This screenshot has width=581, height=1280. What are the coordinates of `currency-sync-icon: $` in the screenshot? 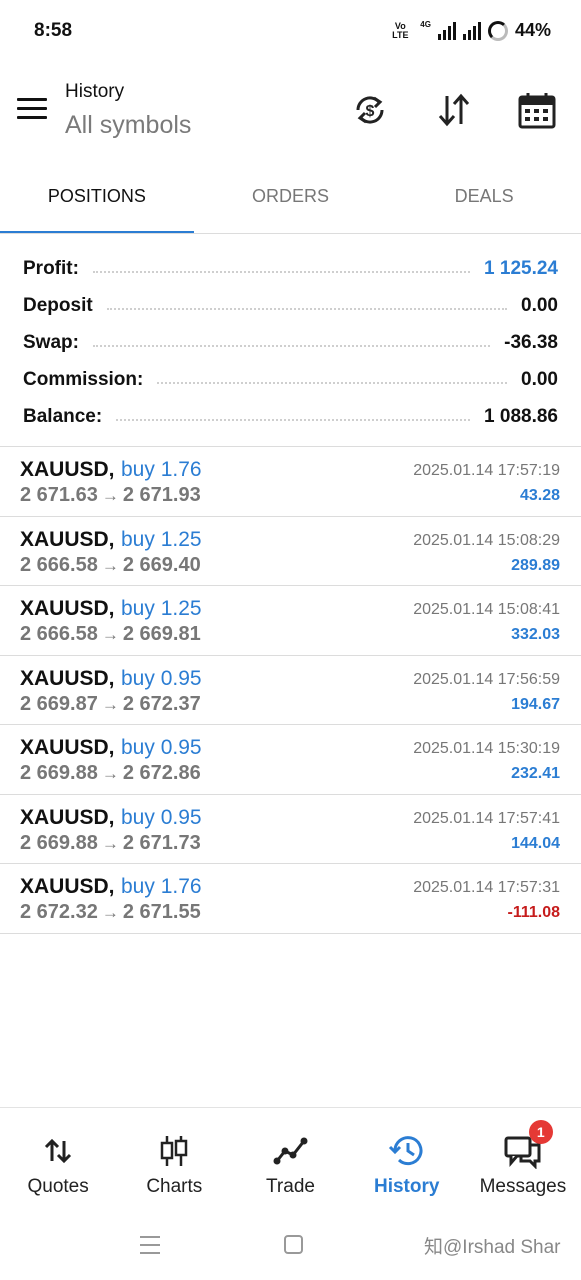 It's located at (370, 110).